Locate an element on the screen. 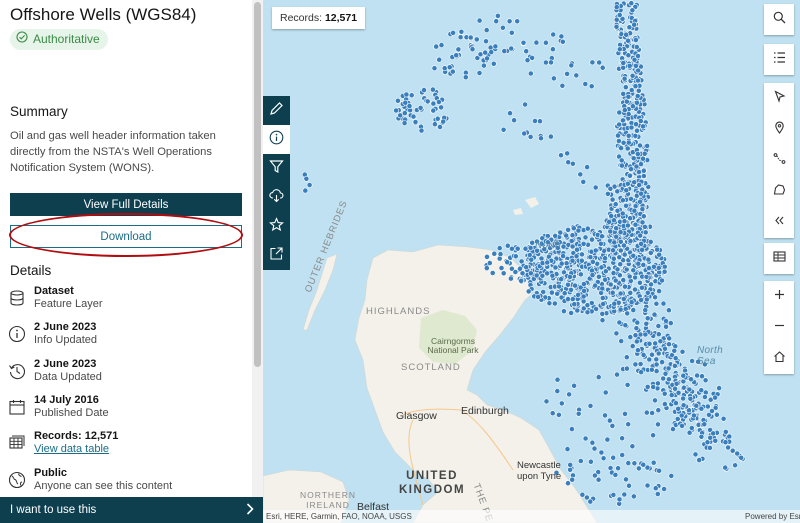 Image resolution: width=800 pixels, height=523 pixels. attribution-text: Esri, HERE, Garmin, FAO, NOAA, USGS is located at coordinates (339, 516).